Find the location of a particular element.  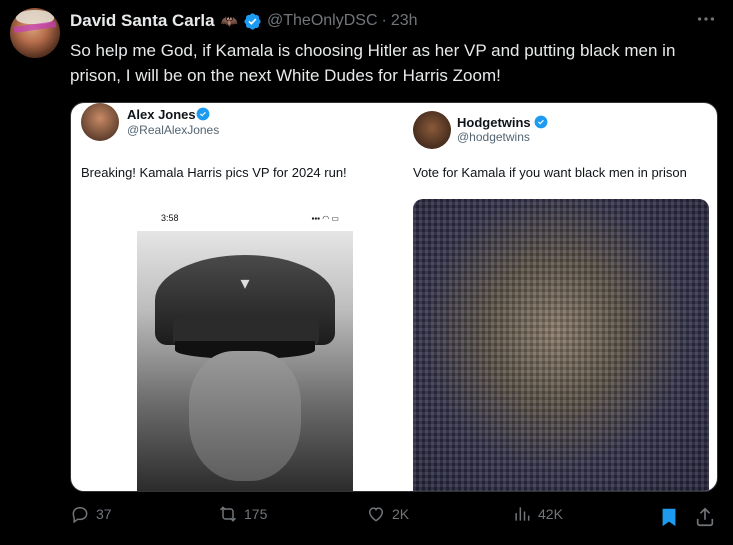

quoted-name-right: Hodgetwins is located at coordinates (494, 122).